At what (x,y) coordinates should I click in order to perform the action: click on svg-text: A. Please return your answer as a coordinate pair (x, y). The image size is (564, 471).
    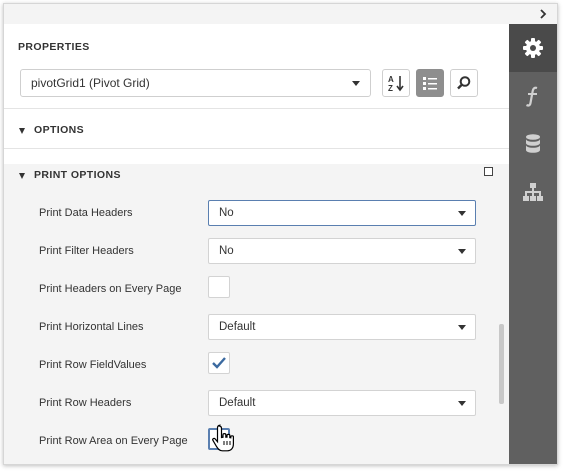
    Looking at the image, I should click on (391, 79).